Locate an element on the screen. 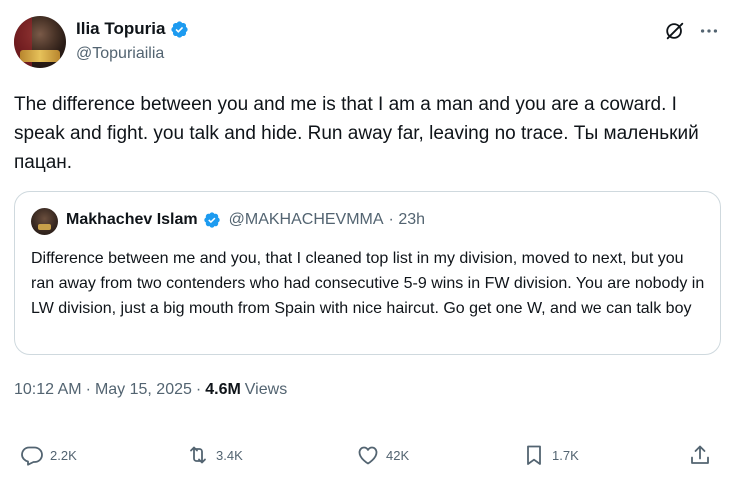  like-button: 42K is located at coordinates (382, 455).